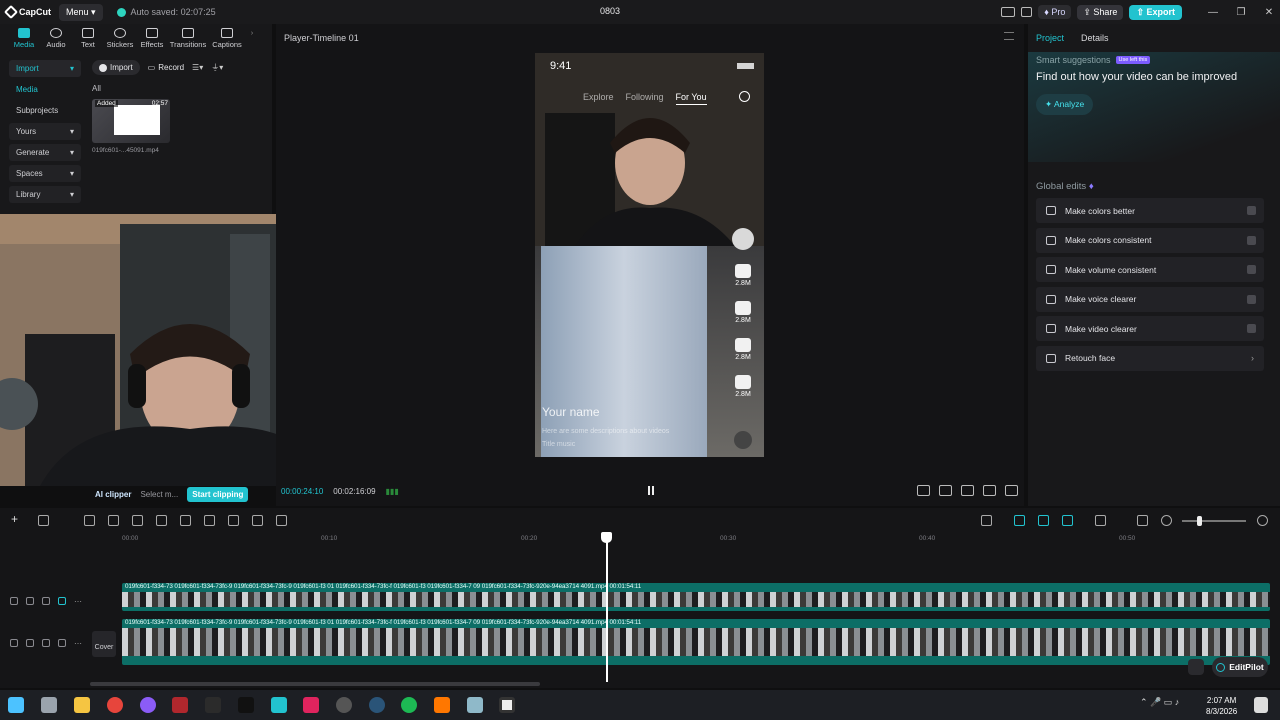 Image resolution: width=1280 pixels, height=720 pixels. I want to click on ratio-icon, so click(989, 490).